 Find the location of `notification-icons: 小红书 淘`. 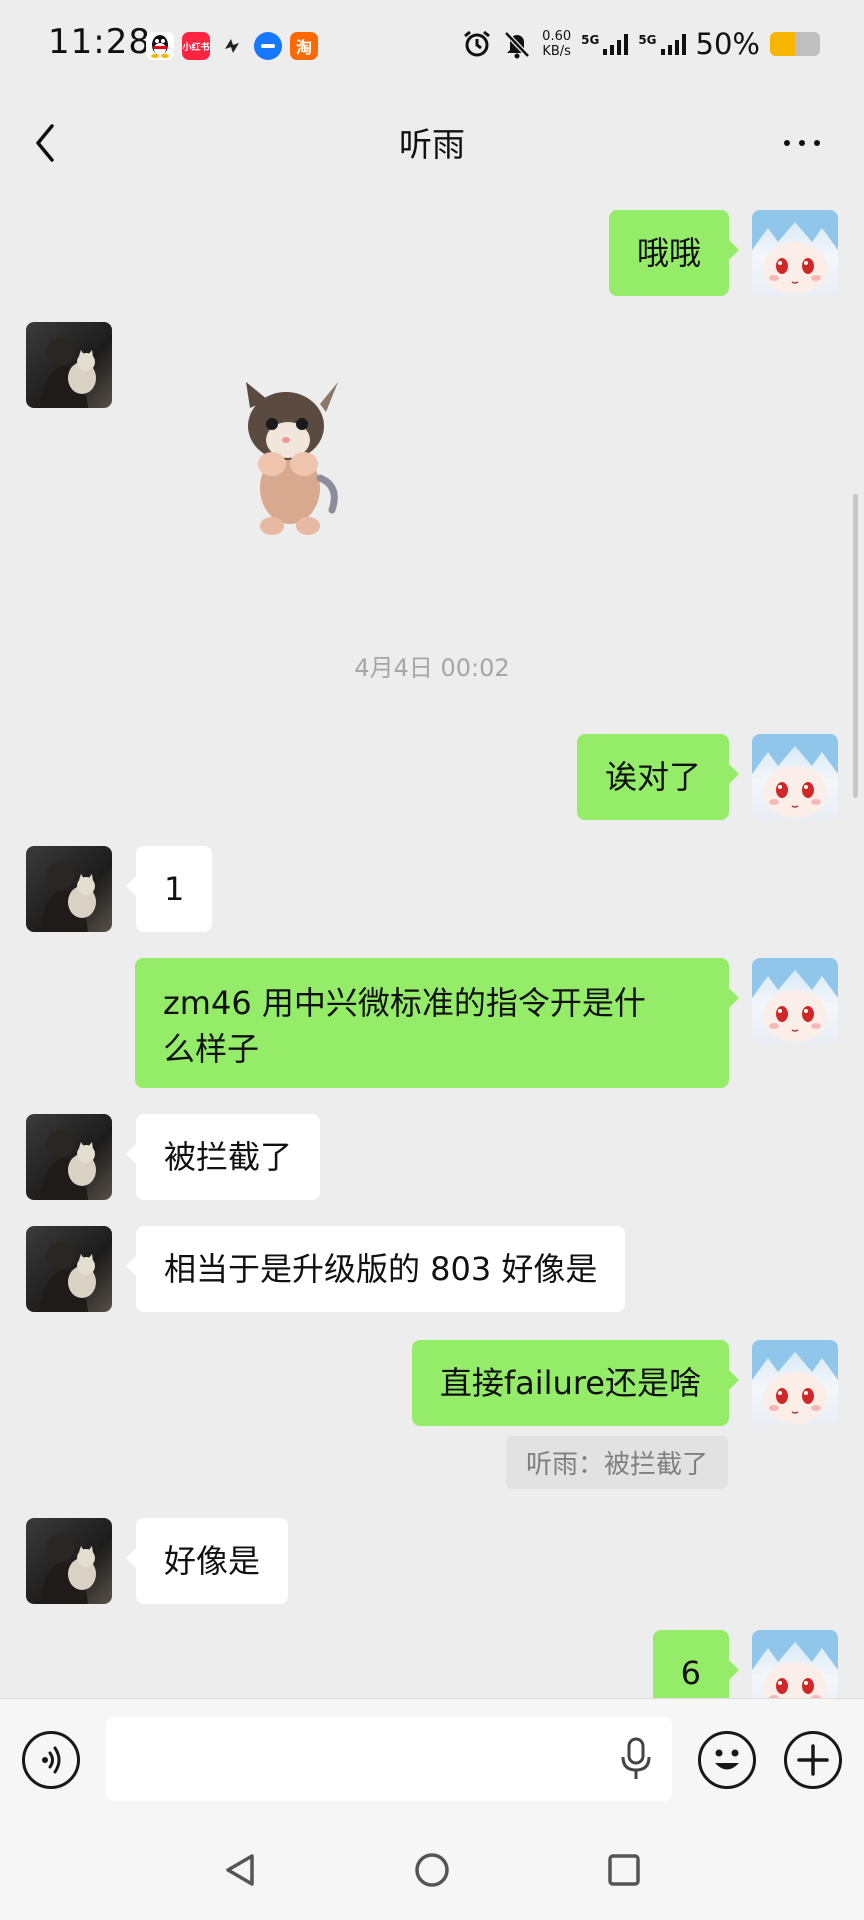

notification-icons: 小红书 淘 is located at coordinates (232, 46).